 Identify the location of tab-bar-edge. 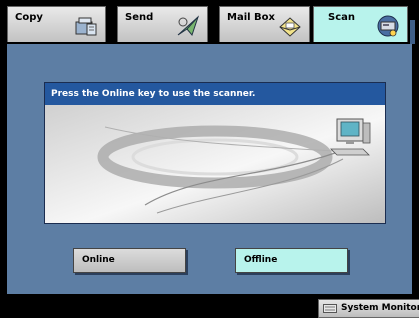
(412, 32).